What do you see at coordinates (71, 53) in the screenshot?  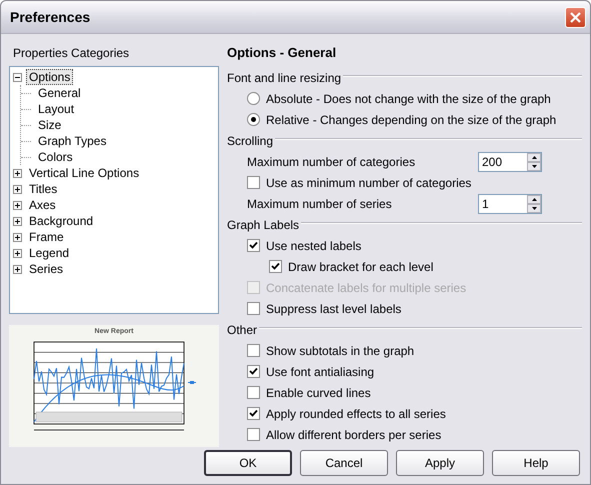 I see `panel-label: Properties Categories` at bounding box center [71, 53].